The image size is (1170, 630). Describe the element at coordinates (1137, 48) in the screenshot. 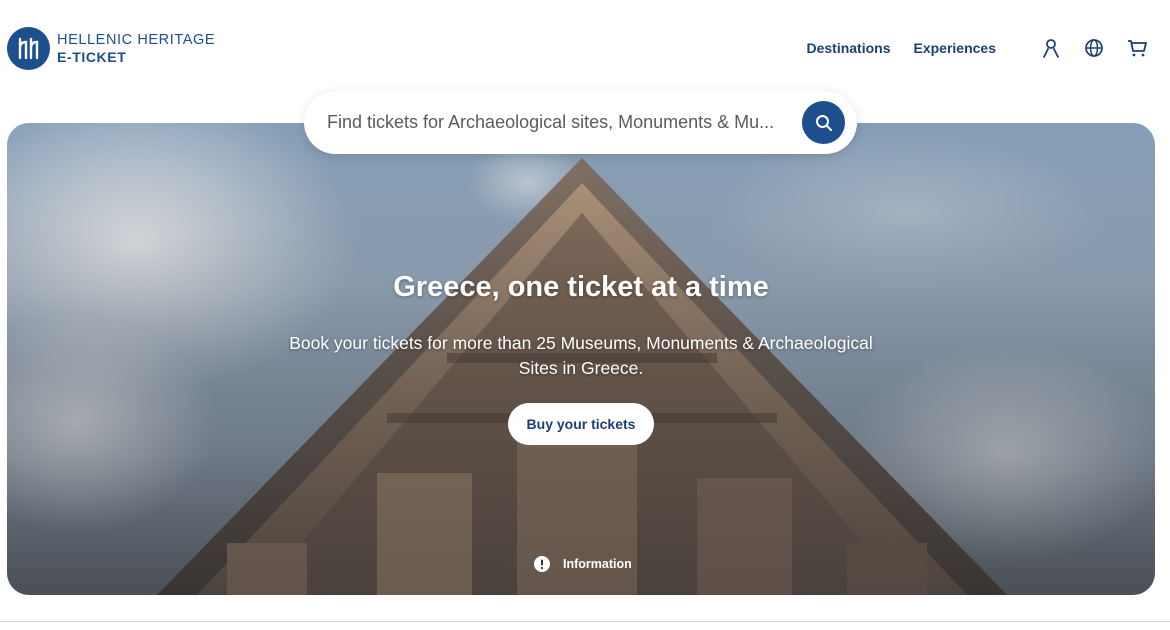

I see `cart-icon` at that location.